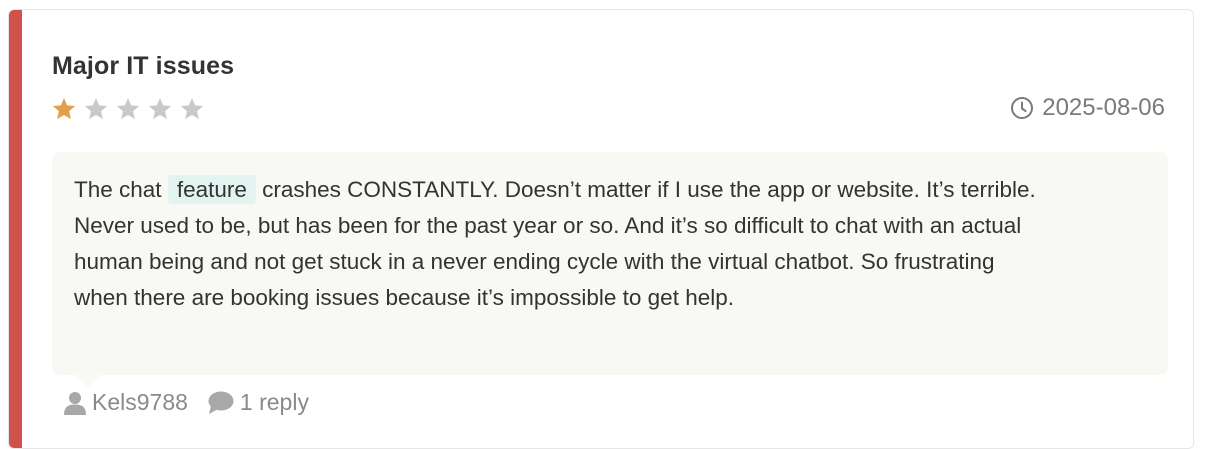 The image size is (1206, 449). Describe the element at coordinates (88, 381) in the screenshot. I see `speech-pointer` at that location.